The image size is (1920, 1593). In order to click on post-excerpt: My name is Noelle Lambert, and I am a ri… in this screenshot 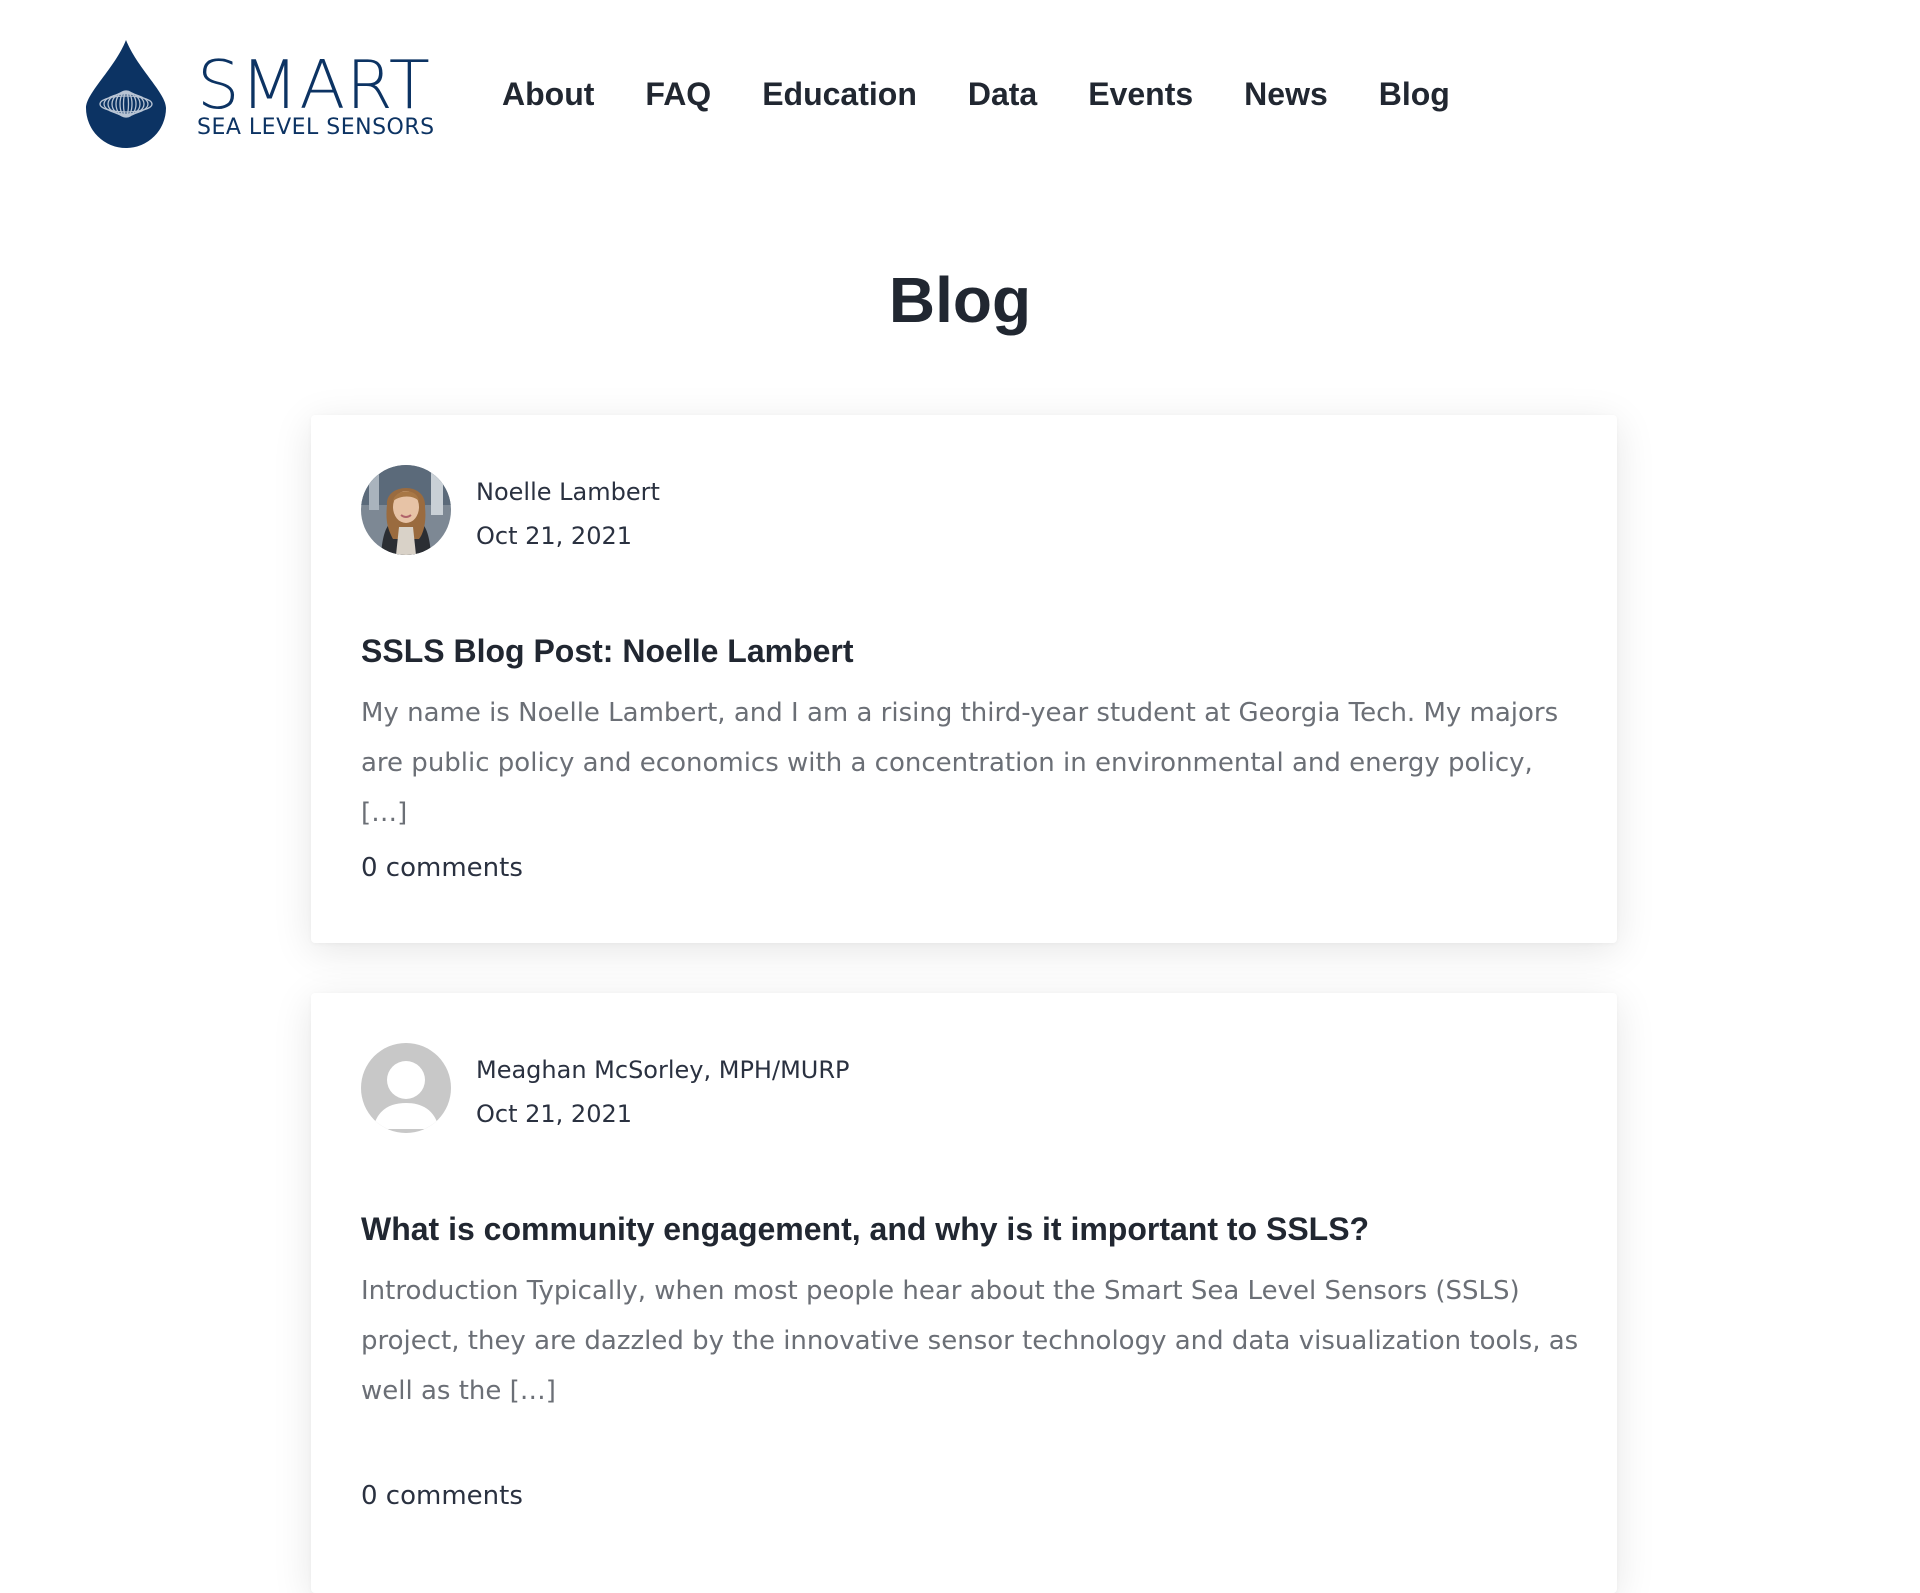, I will do `click(960, 763)`.